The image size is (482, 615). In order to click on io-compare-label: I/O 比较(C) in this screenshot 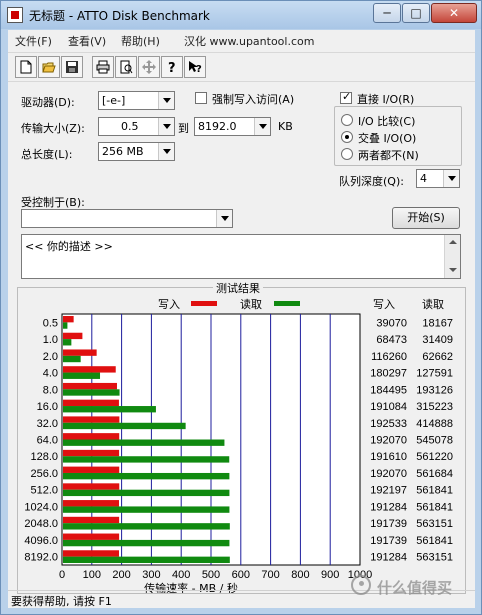, I will do `click(386, 121)`.